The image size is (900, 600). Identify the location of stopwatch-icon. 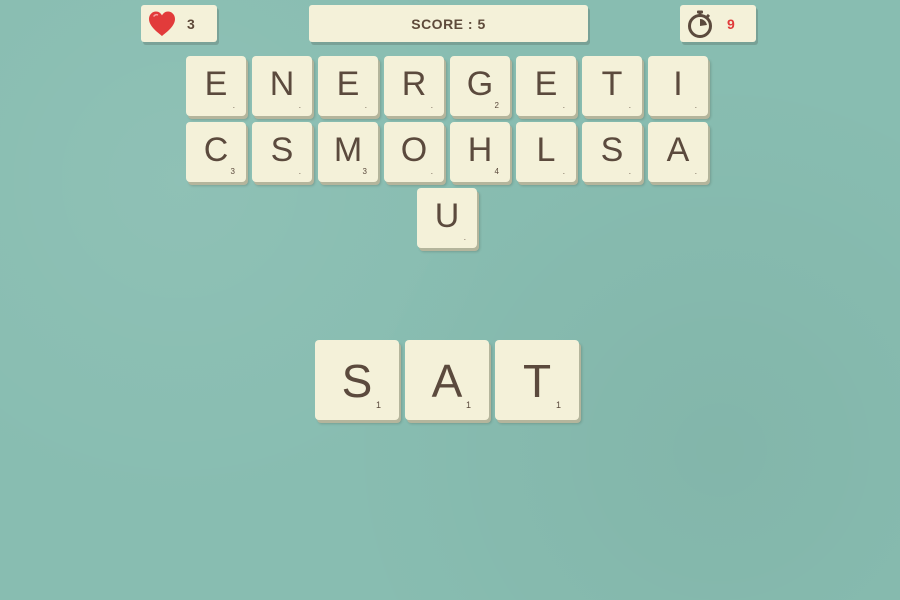
(700, 24).